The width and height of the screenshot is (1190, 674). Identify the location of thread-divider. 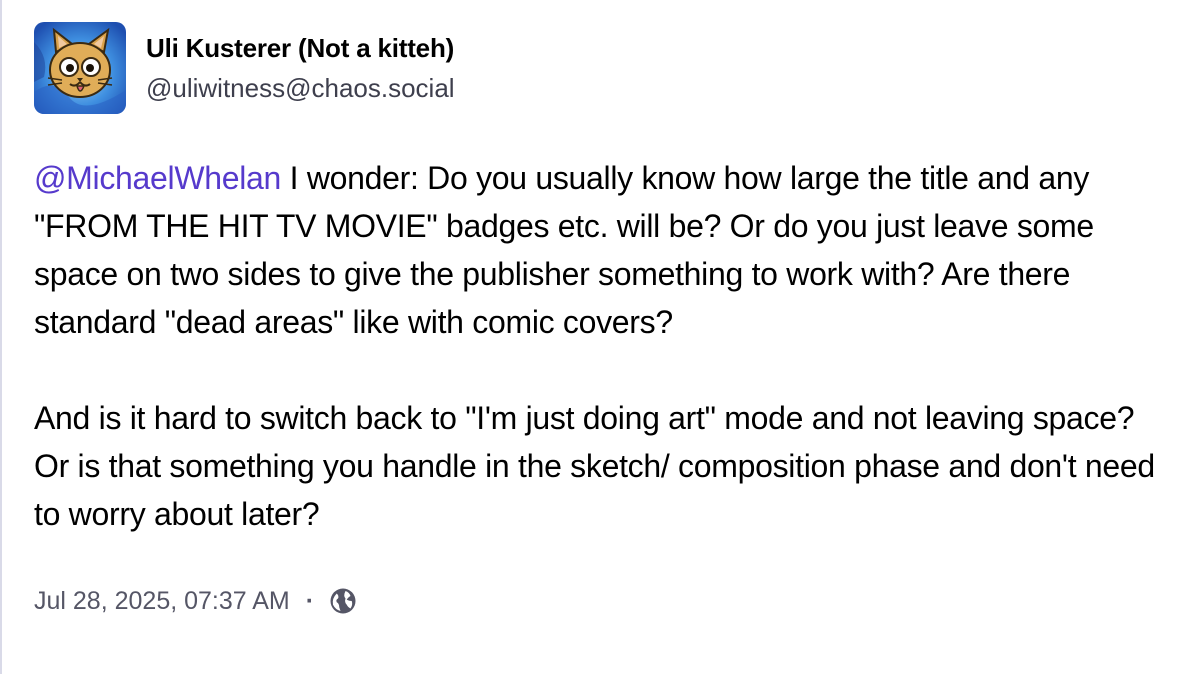
(1, 337).